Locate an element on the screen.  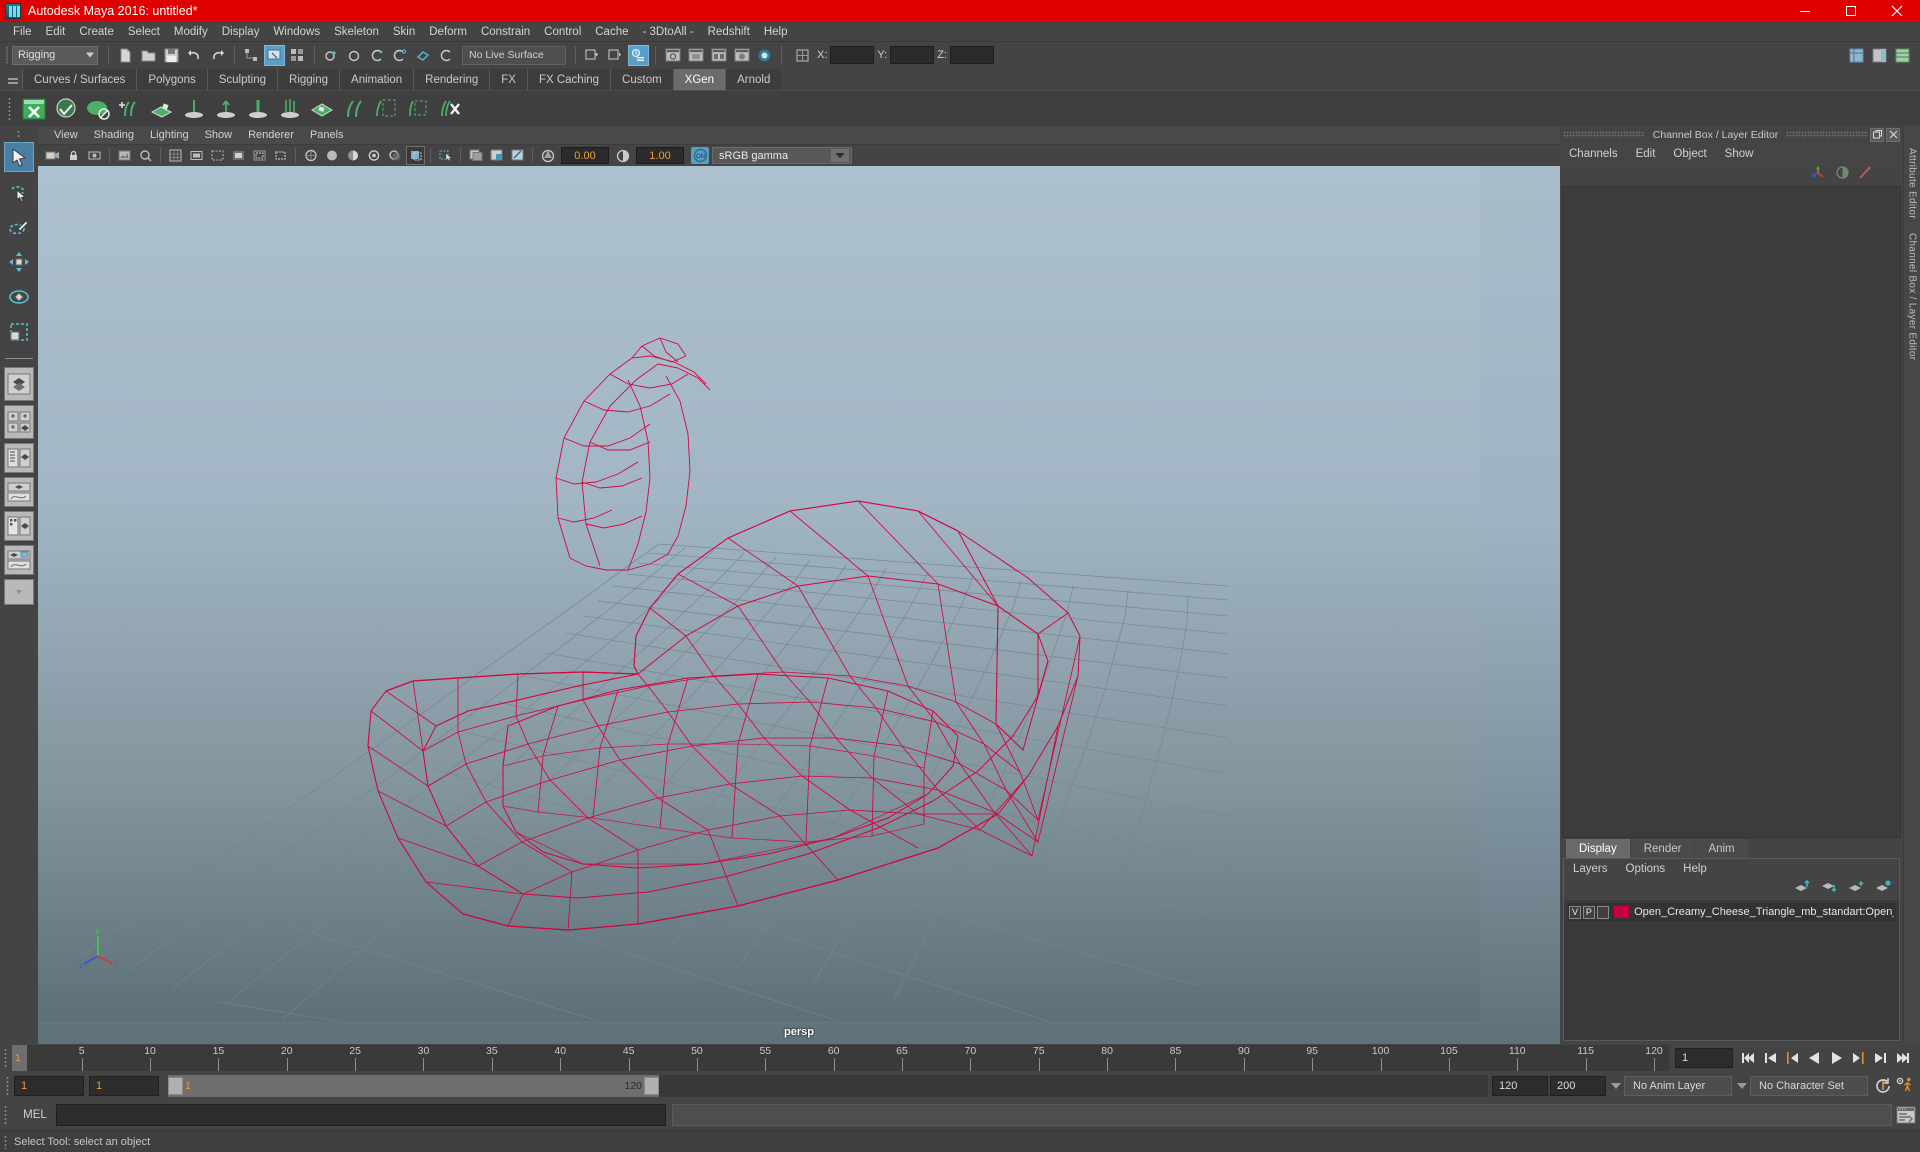
undo-button is located at coordinates (194, 55).